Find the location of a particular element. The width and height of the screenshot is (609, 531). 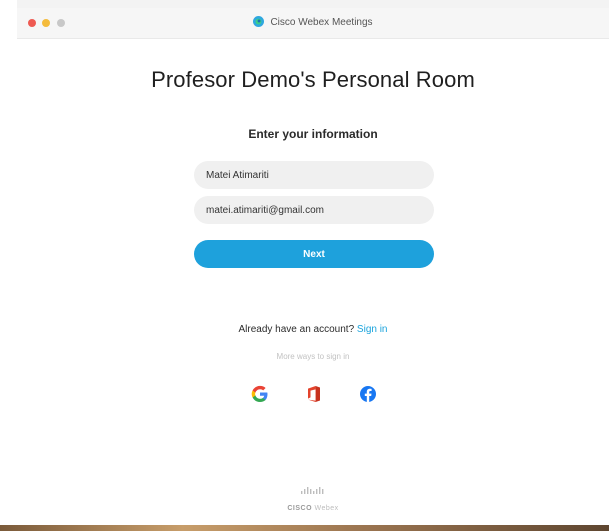

facebook-icon is located at coordinates (368, 394).